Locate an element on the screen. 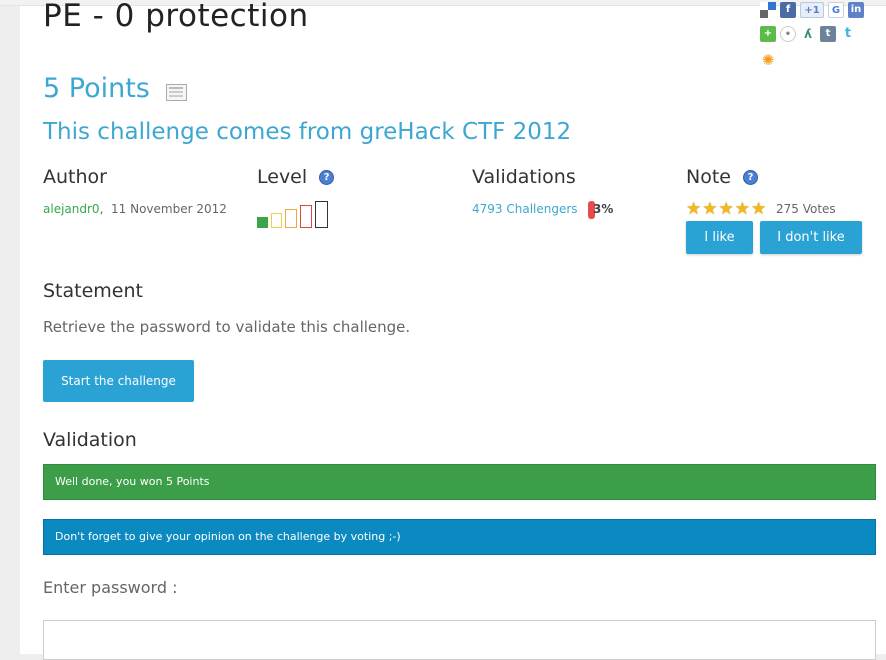 This screenshot has height=660, width=886. author-heading: Author is located at coordinates (75, 177).